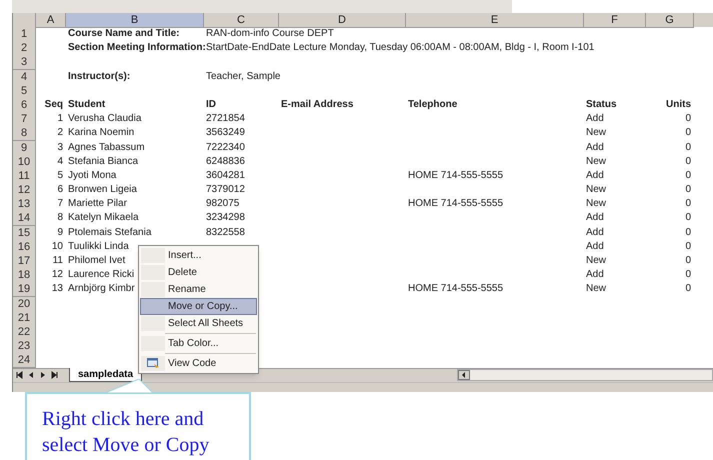 Image resolution: width=713 pixels, height=460 pixels. What do you see at coordinates (601, 105) in the screenshot?
I see `table-cell: Status` at bounding box center [601, 105].